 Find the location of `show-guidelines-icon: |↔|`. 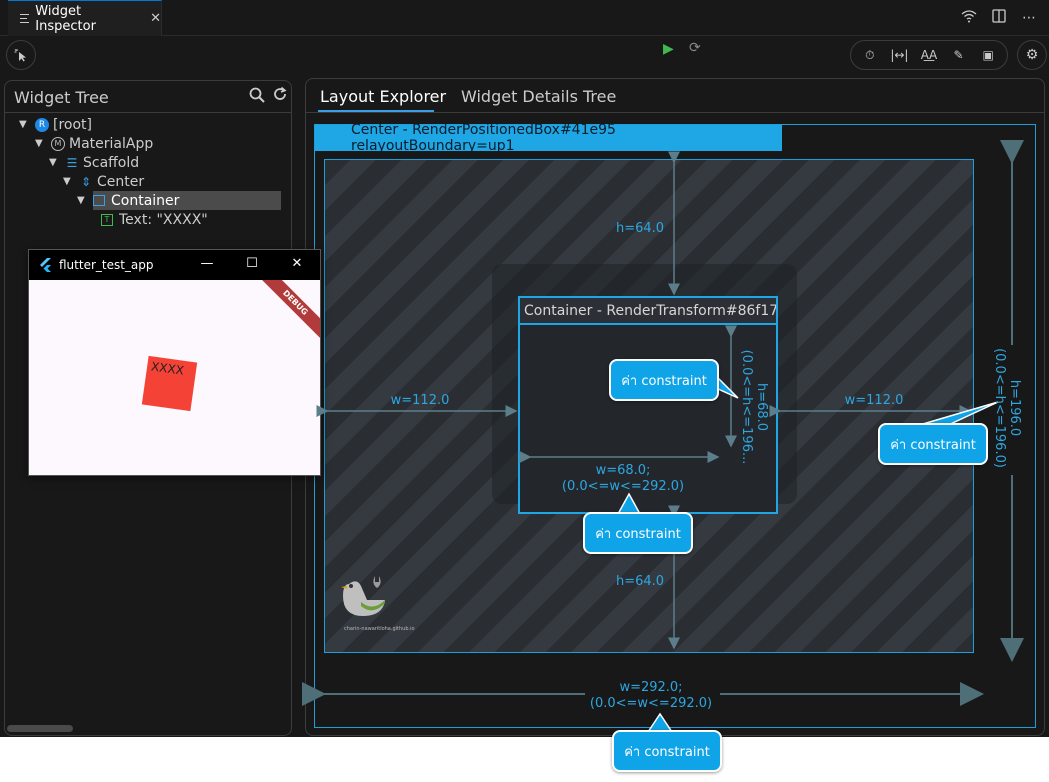

show-guidelines-icon: |↔| is located at coordinates (899, 55).